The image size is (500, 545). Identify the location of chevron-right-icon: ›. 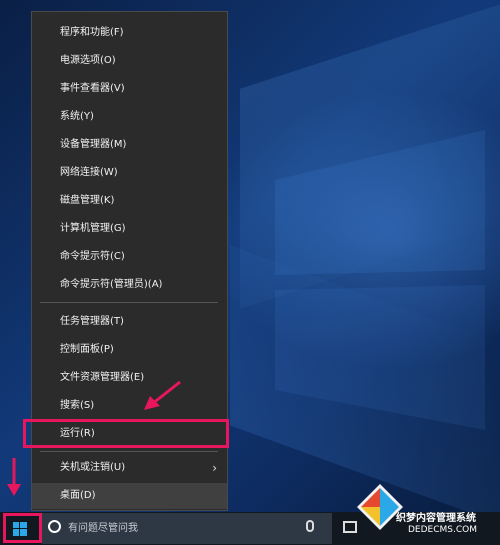
(214, 468).